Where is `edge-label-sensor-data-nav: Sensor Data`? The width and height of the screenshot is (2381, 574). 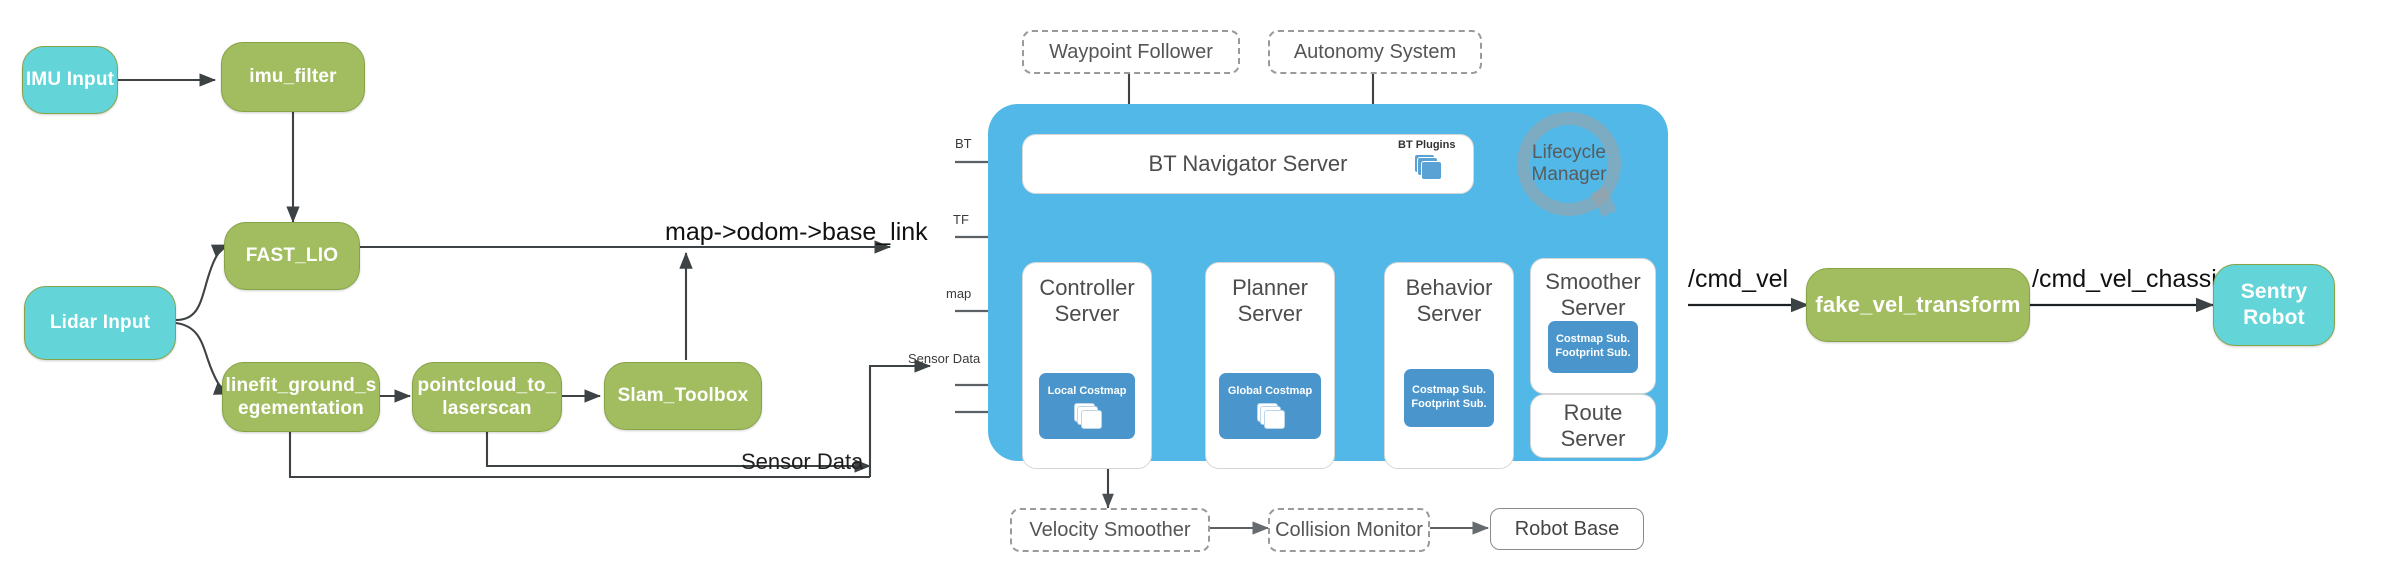 edge-label-sensor-data-nav: Sensor Data is located at coordinates (944, 358).